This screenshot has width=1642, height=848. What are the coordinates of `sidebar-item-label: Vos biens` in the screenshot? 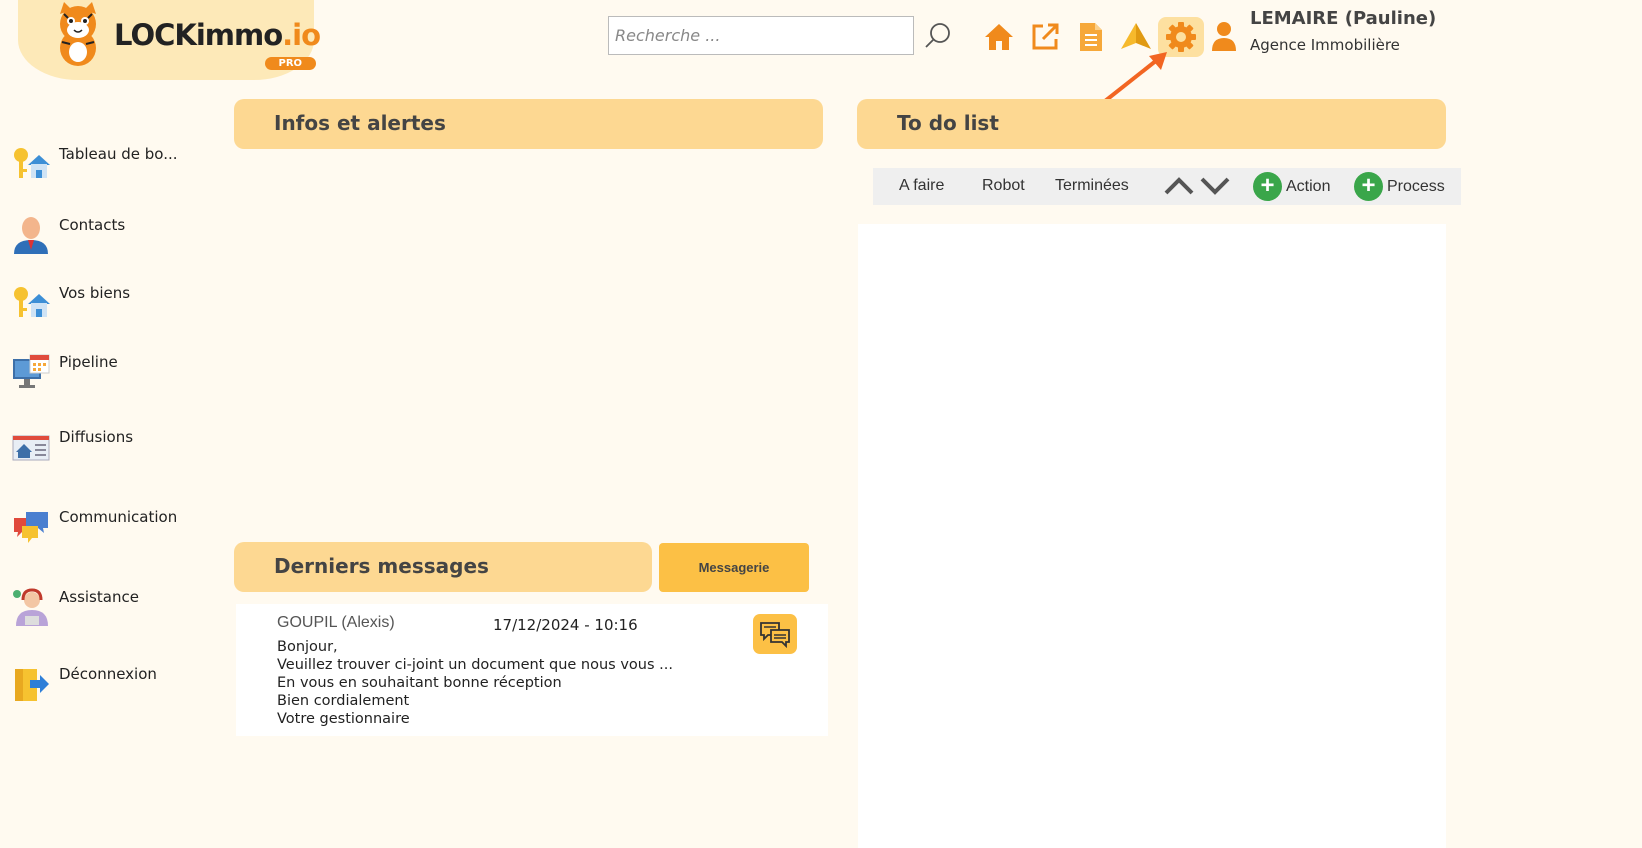 It's located at (95, 293).